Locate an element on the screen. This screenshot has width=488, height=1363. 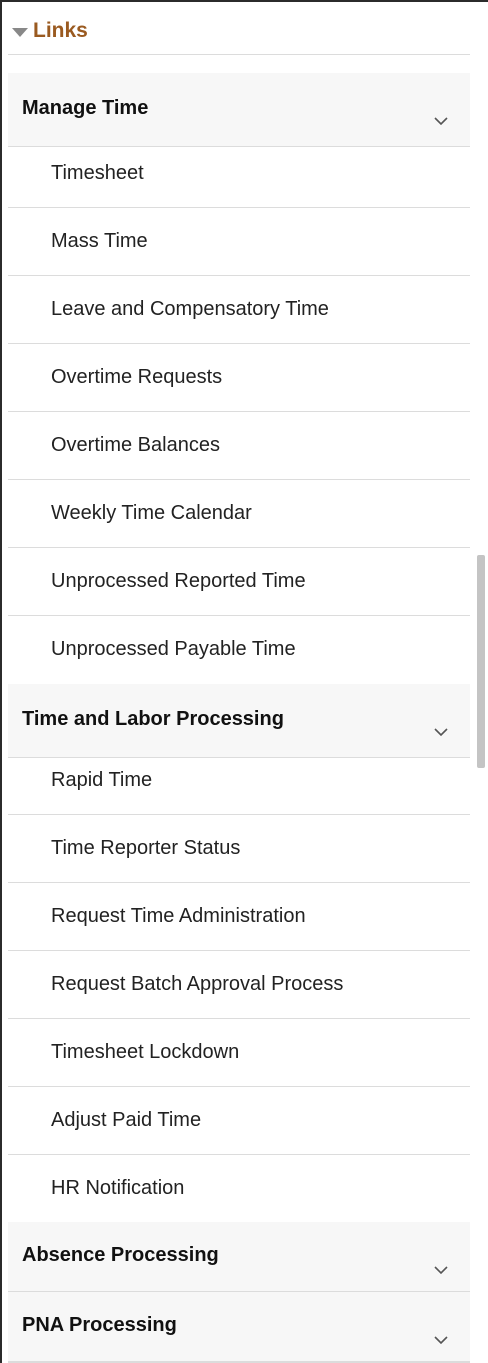
link-weekly-time-calendar: Weekly Time Calendar is located at coordinates (239, 514).